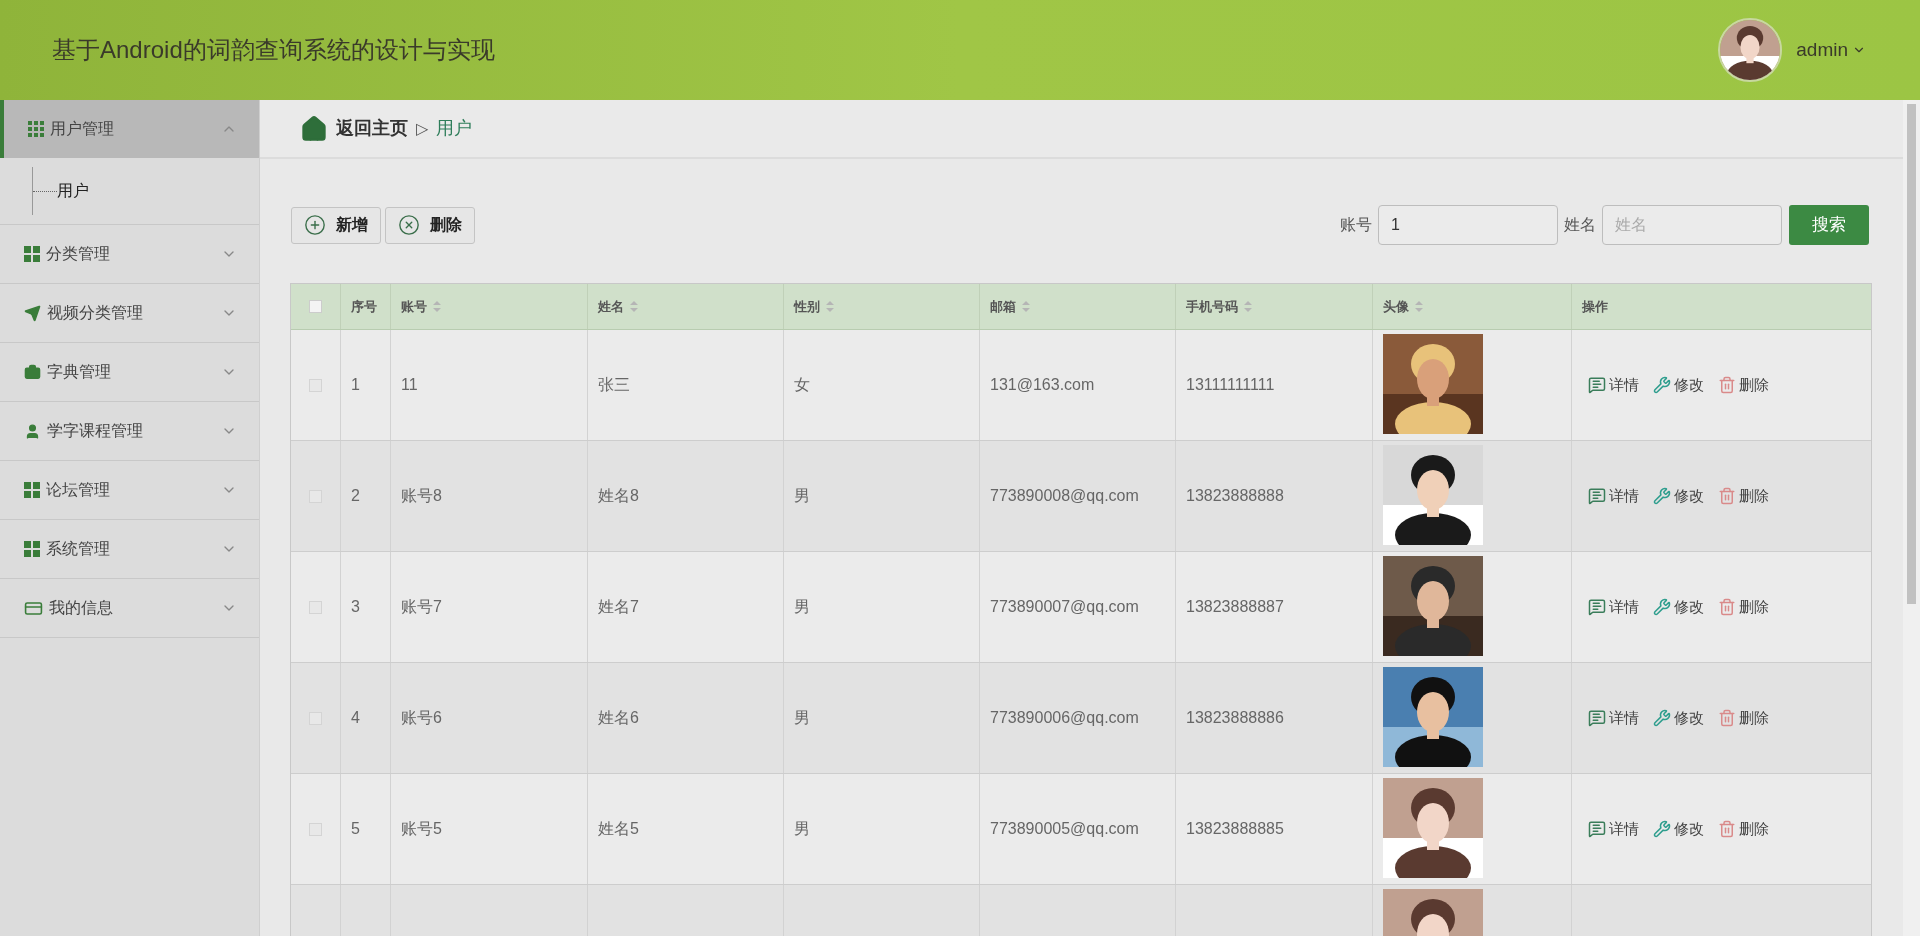 The image size is (1920, 936). Describe the element at coordinates (421, 607) in the screenshot. I see `table-cell-text: 账号7` at that location.